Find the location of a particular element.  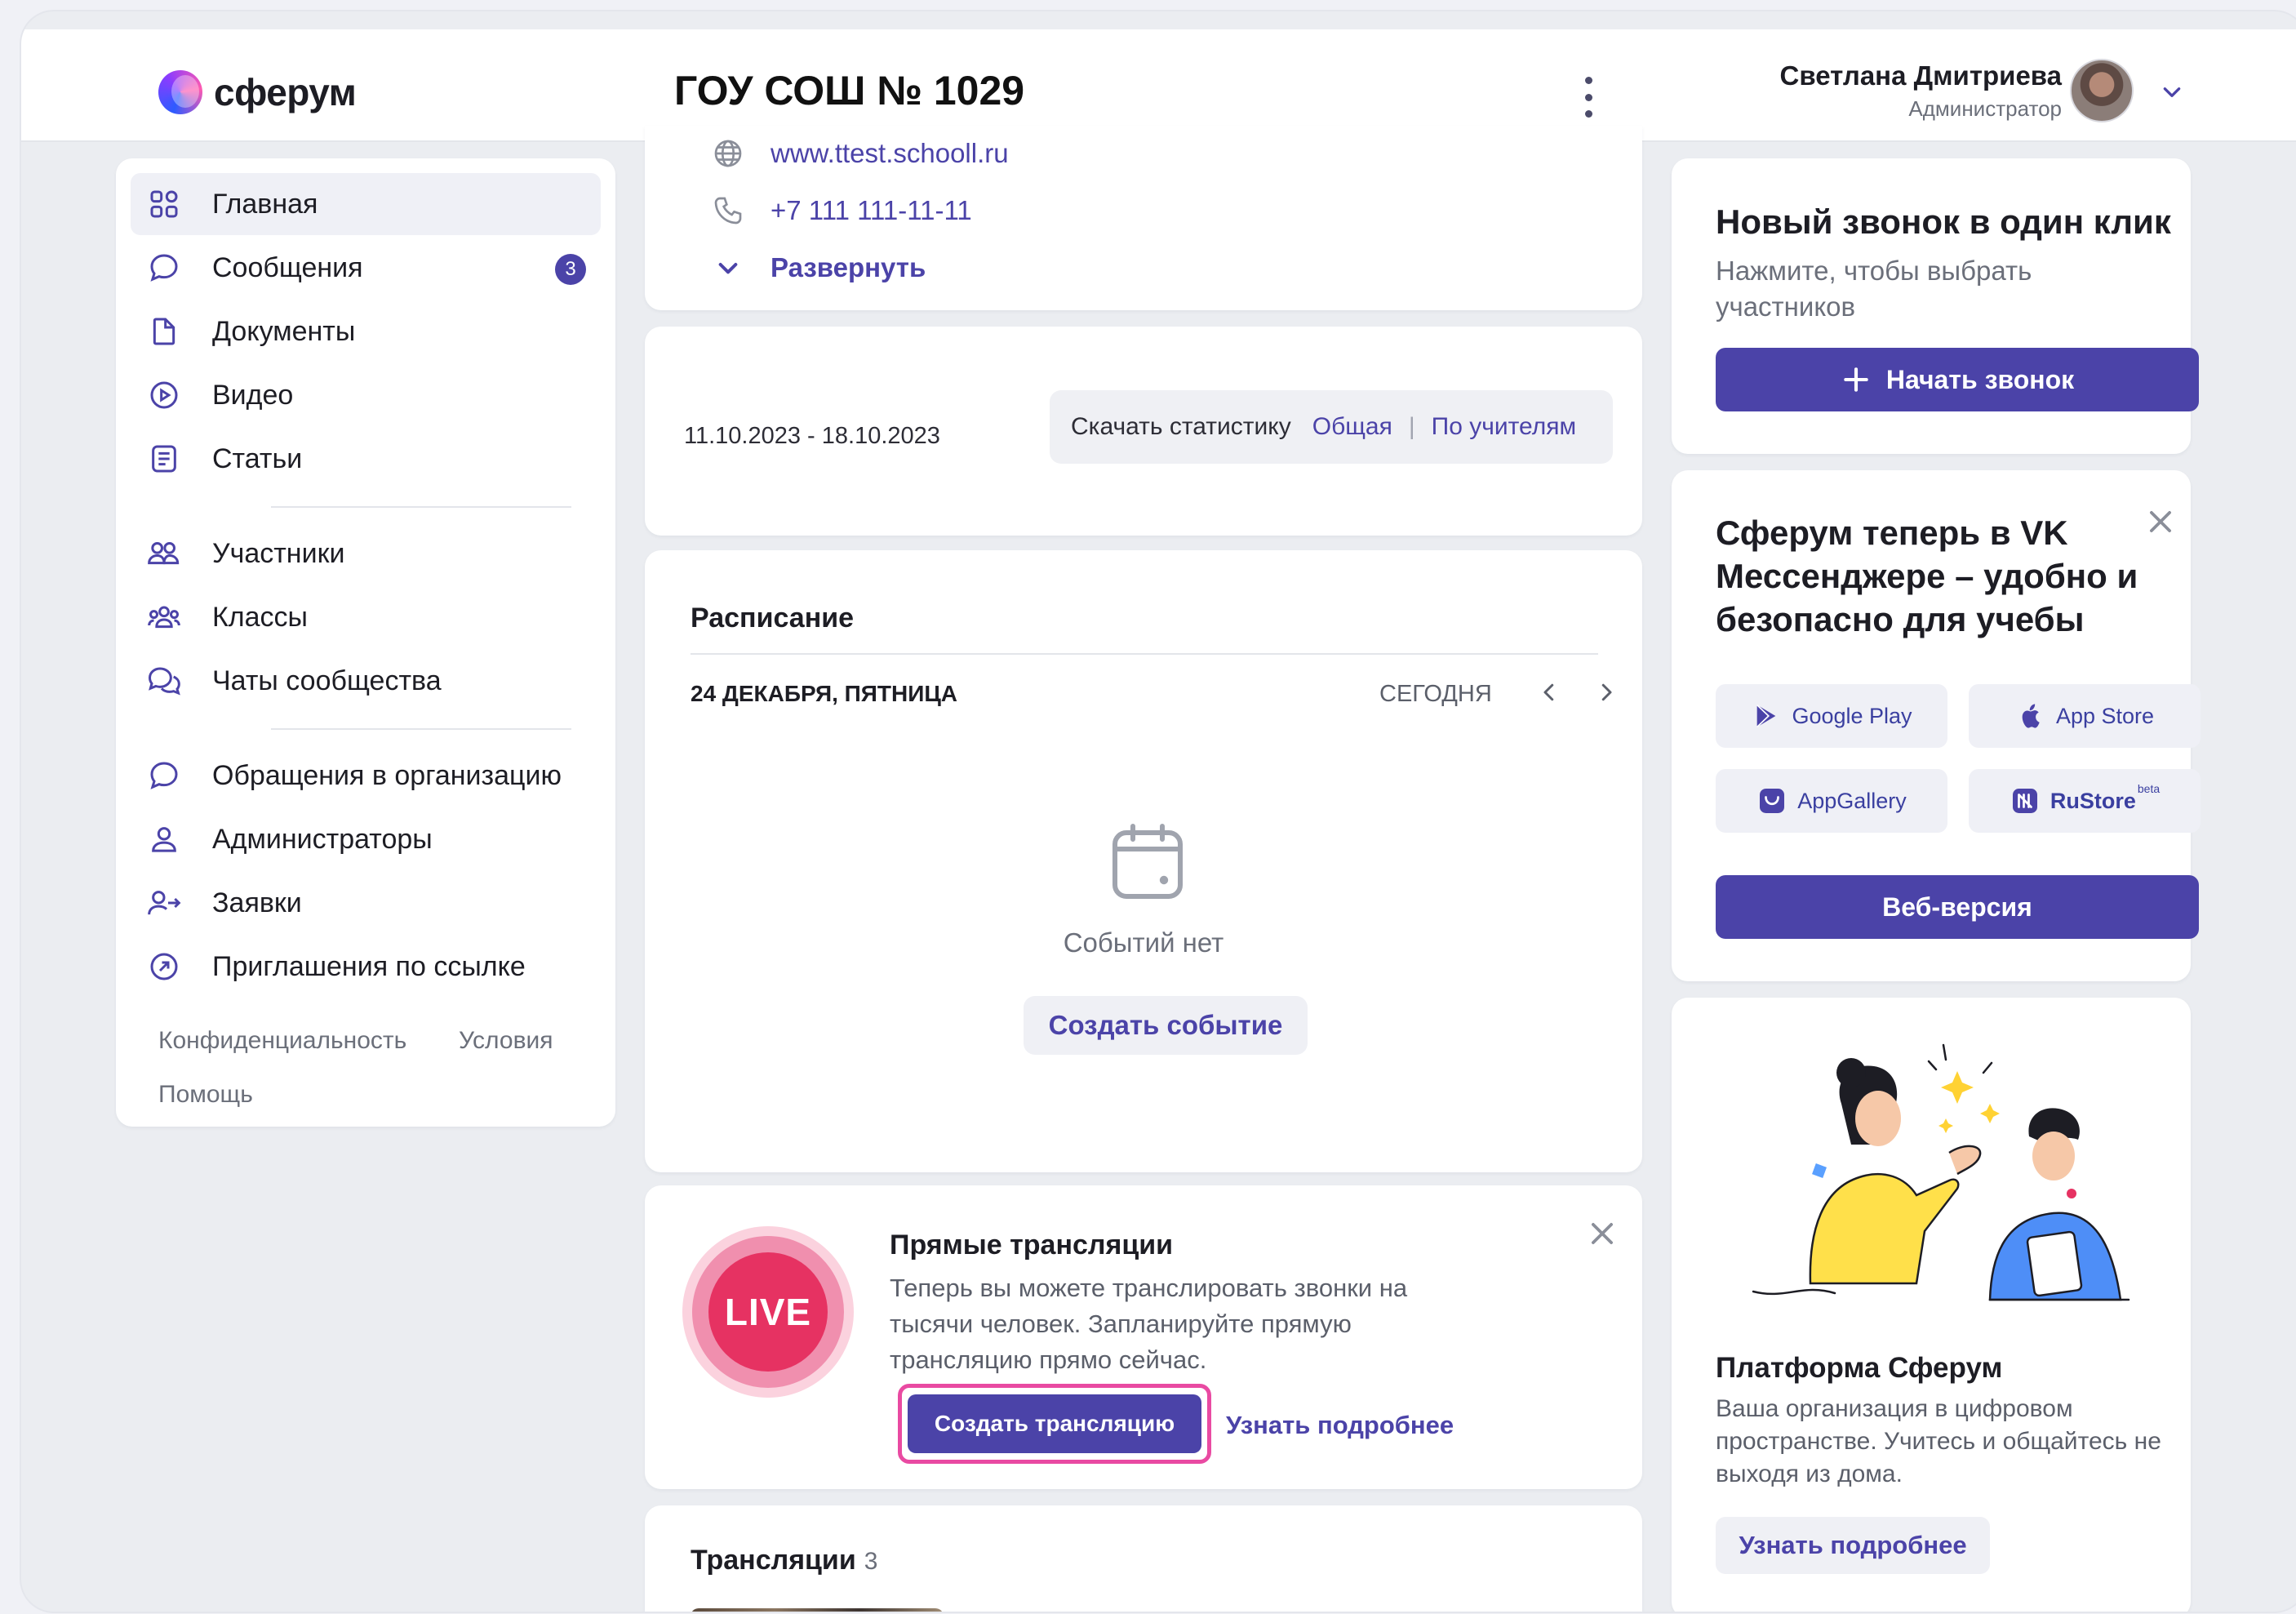

expand-toggle: Развернуть is located at coordinates (818, 268).